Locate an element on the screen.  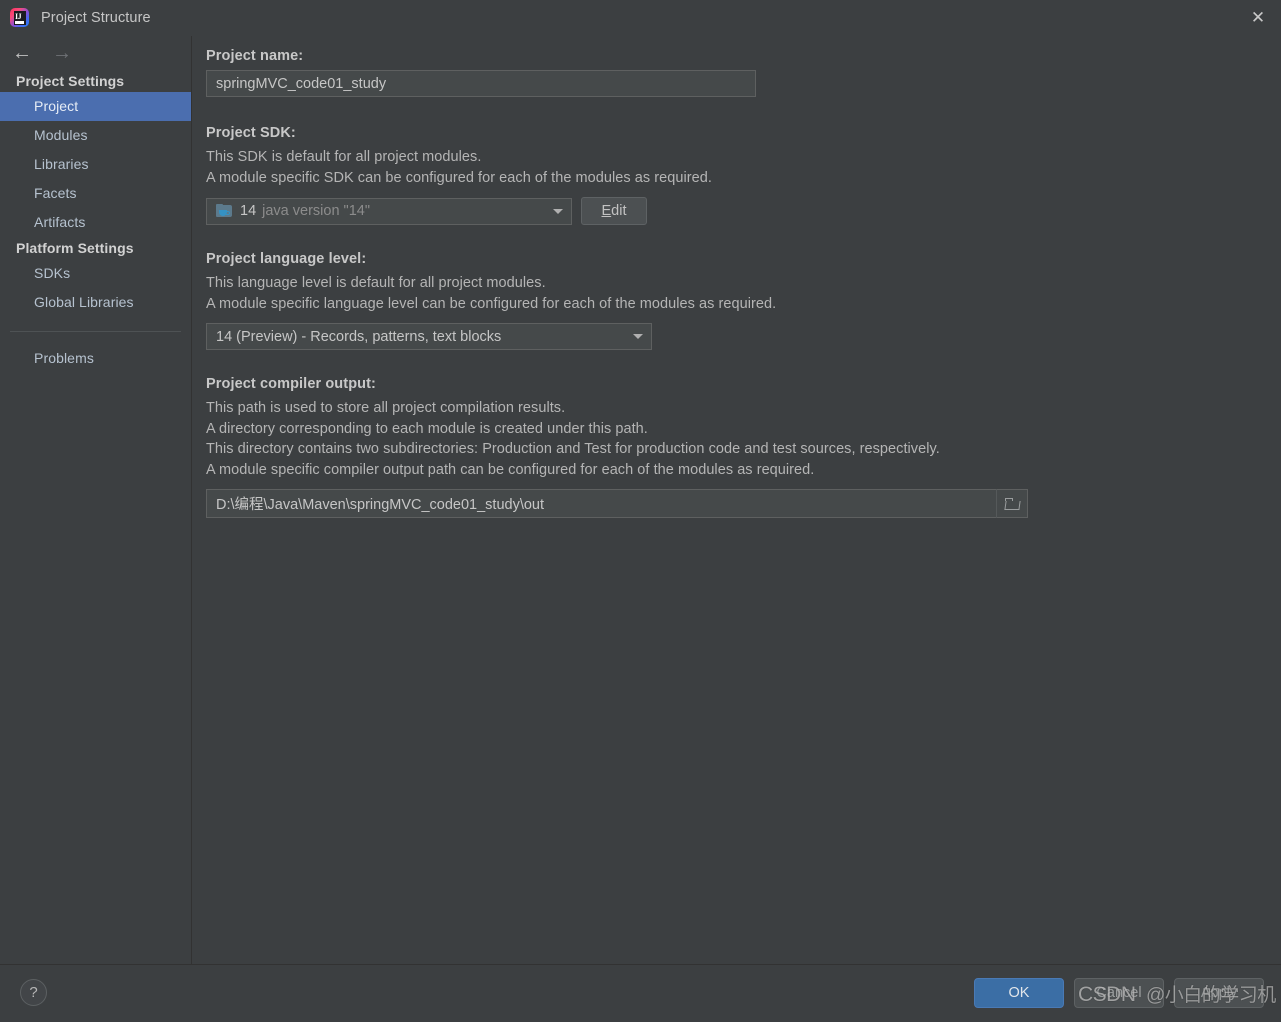
navigation-arrows: ← → is located at coordinates (95, 53).